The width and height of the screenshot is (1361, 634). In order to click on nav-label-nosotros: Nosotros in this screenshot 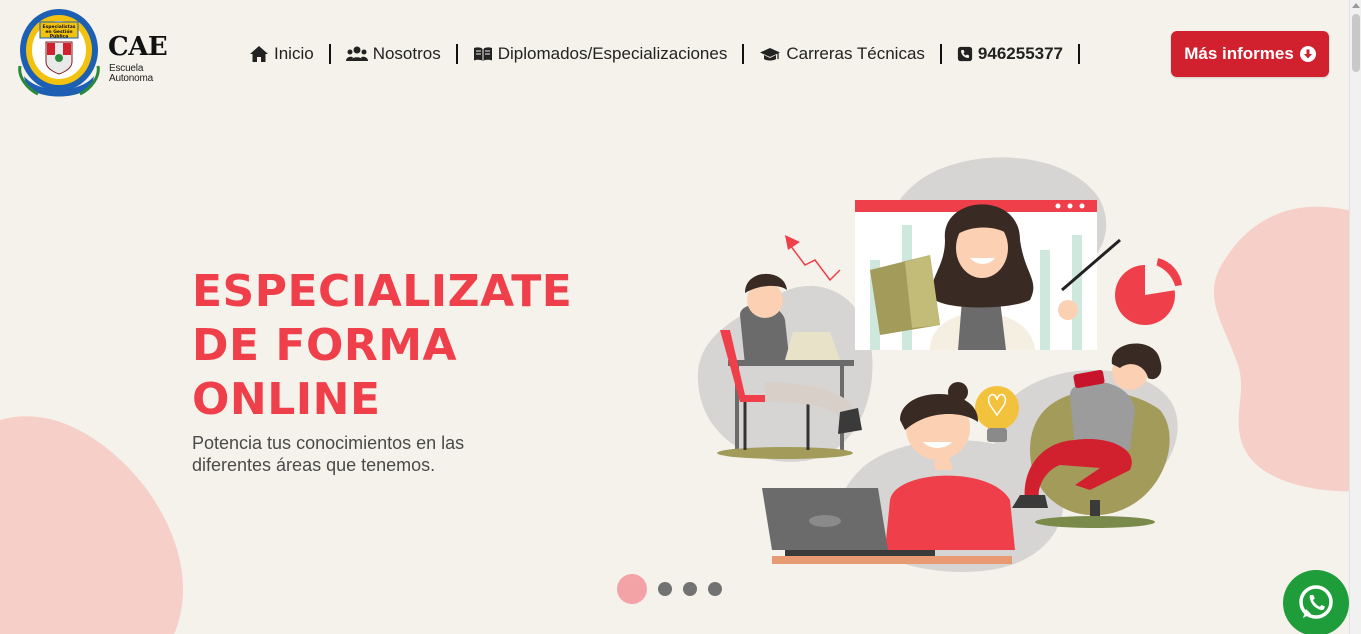, I will do `click(406, 53)`.